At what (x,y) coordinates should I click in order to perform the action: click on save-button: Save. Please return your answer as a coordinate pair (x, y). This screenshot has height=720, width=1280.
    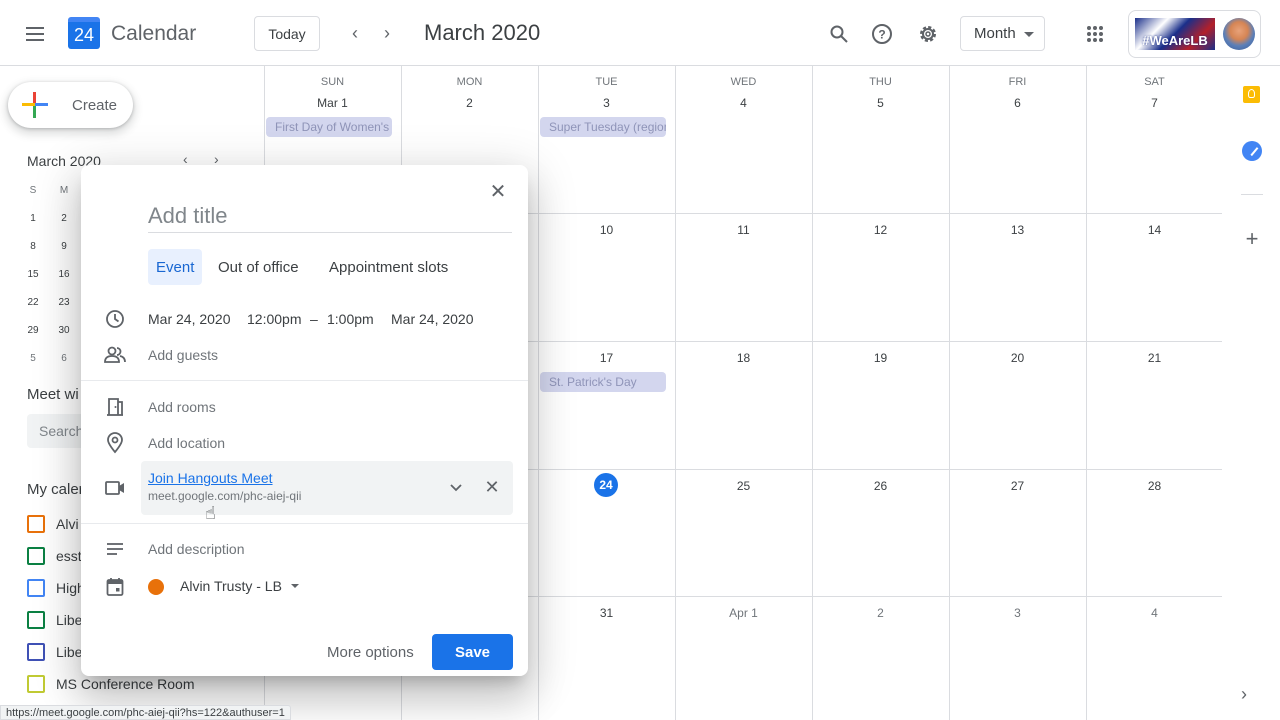
    Looking at the image, I should click on (472, 652).